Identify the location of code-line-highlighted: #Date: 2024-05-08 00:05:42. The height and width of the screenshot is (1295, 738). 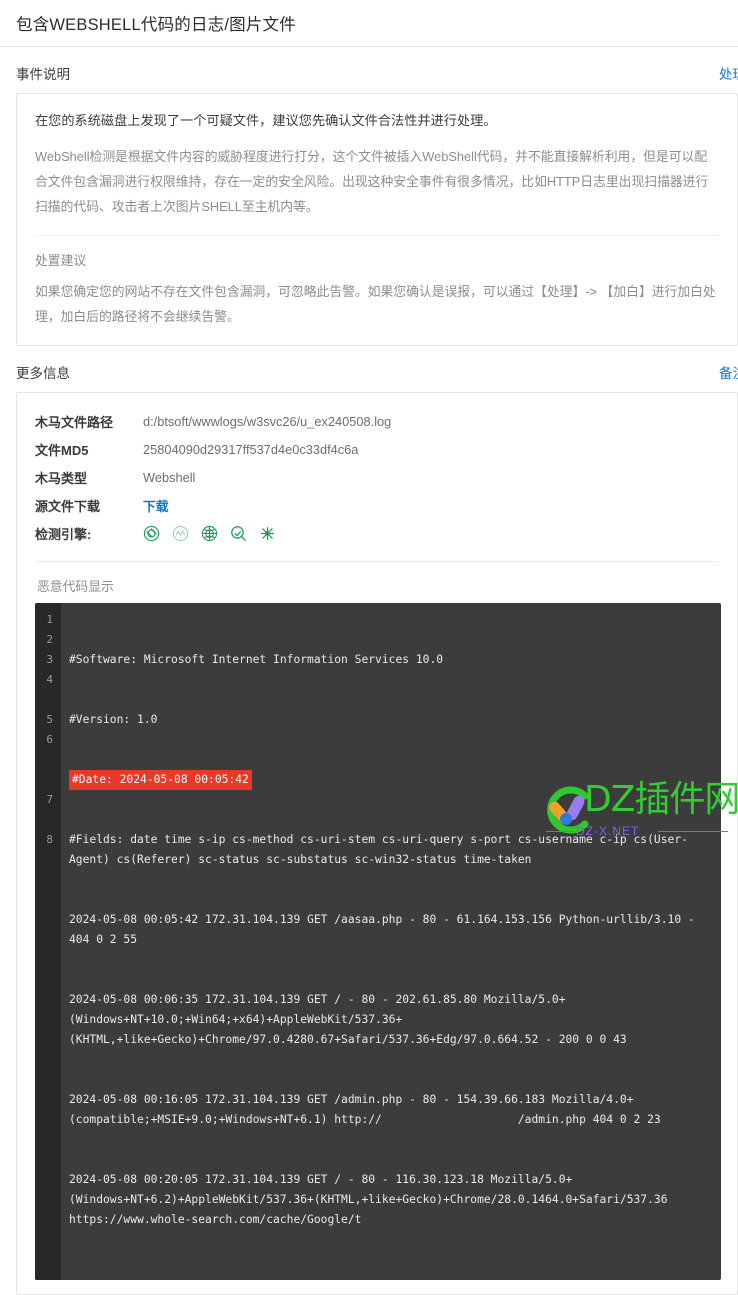
(160, 780).